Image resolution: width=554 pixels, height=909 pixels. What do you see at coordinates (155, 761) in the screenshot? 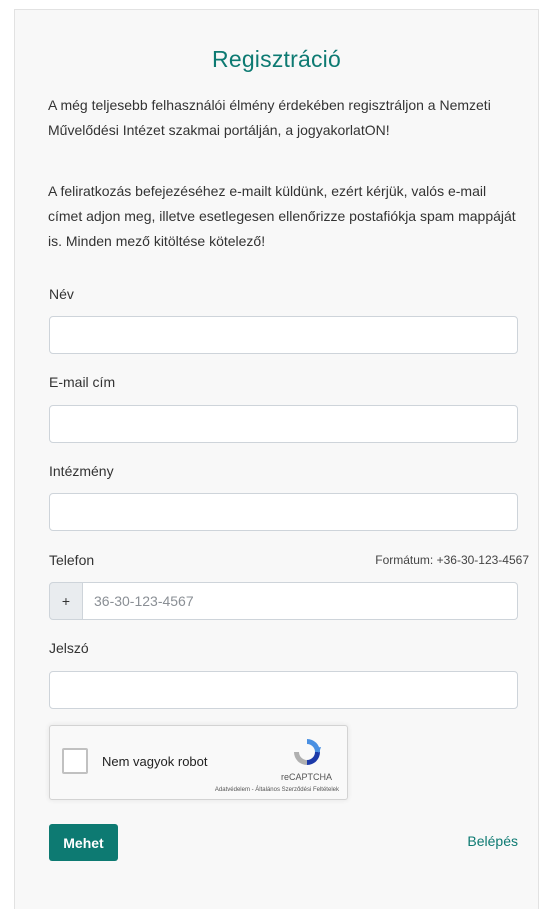
I see `captcha-label: Nem vagyok robot` at bounding box center [155, 761].